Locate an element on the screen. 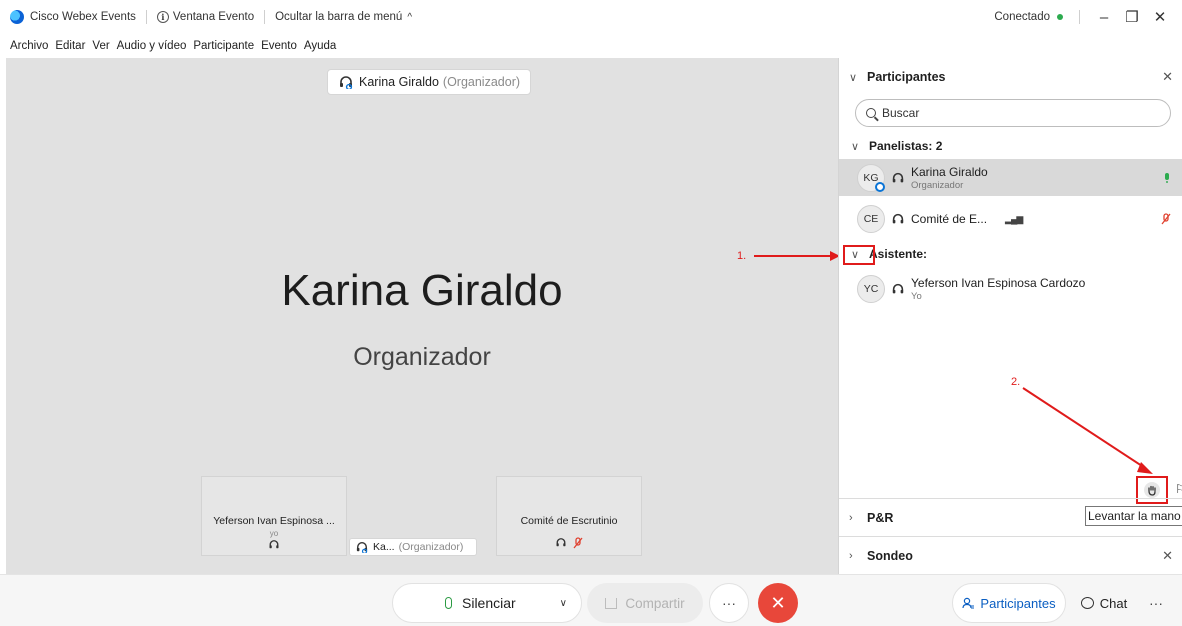 Image resolution: width=1182 pixels, height=626 pixels. microphone-icon is located at coordinates (448, 603).